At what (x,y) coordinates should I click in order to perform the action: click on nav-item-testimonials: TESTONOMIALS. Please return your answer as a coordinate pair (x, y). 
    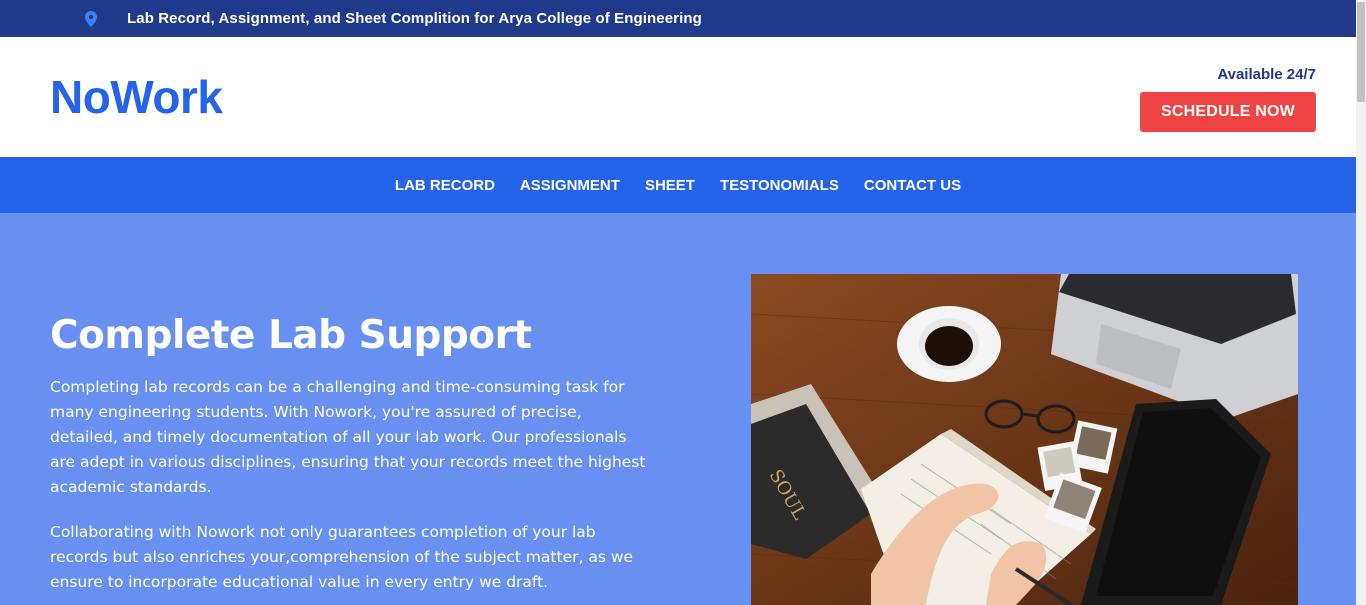
    Looking at the image, I should click on (779, 185).